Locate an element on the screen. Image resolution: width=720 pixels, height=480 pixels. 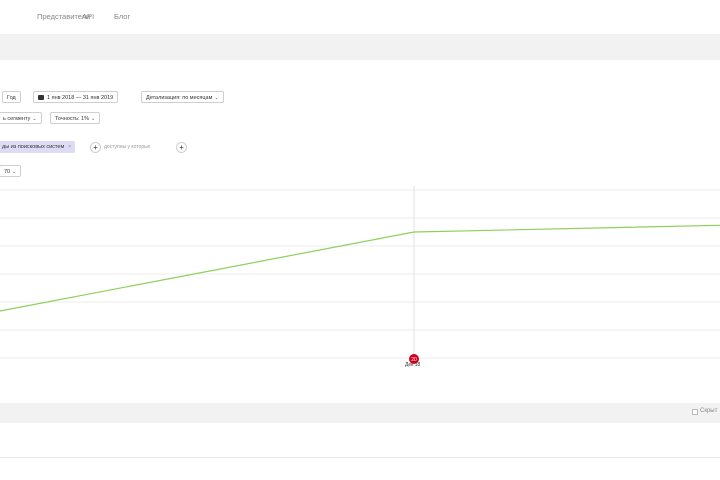
table-header-bar is located at coordinates (360, 413).